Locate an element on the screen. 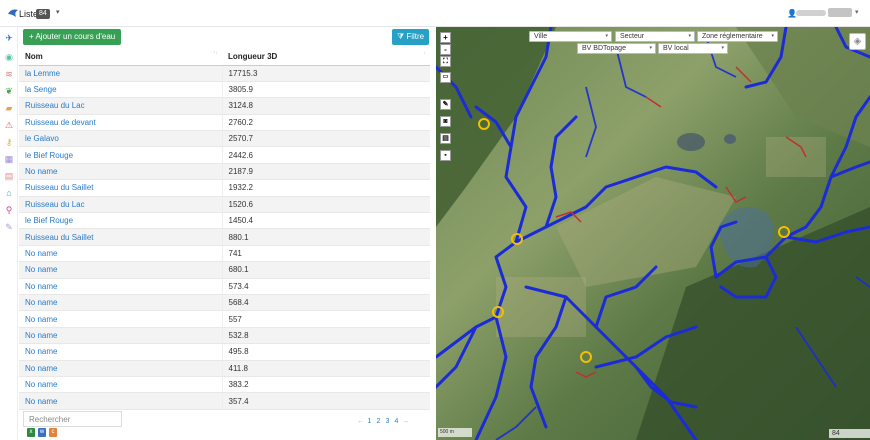 The height and width of the screenshot is (440, 870). folder-icon: ▰ is located at coordinates (9, 108).